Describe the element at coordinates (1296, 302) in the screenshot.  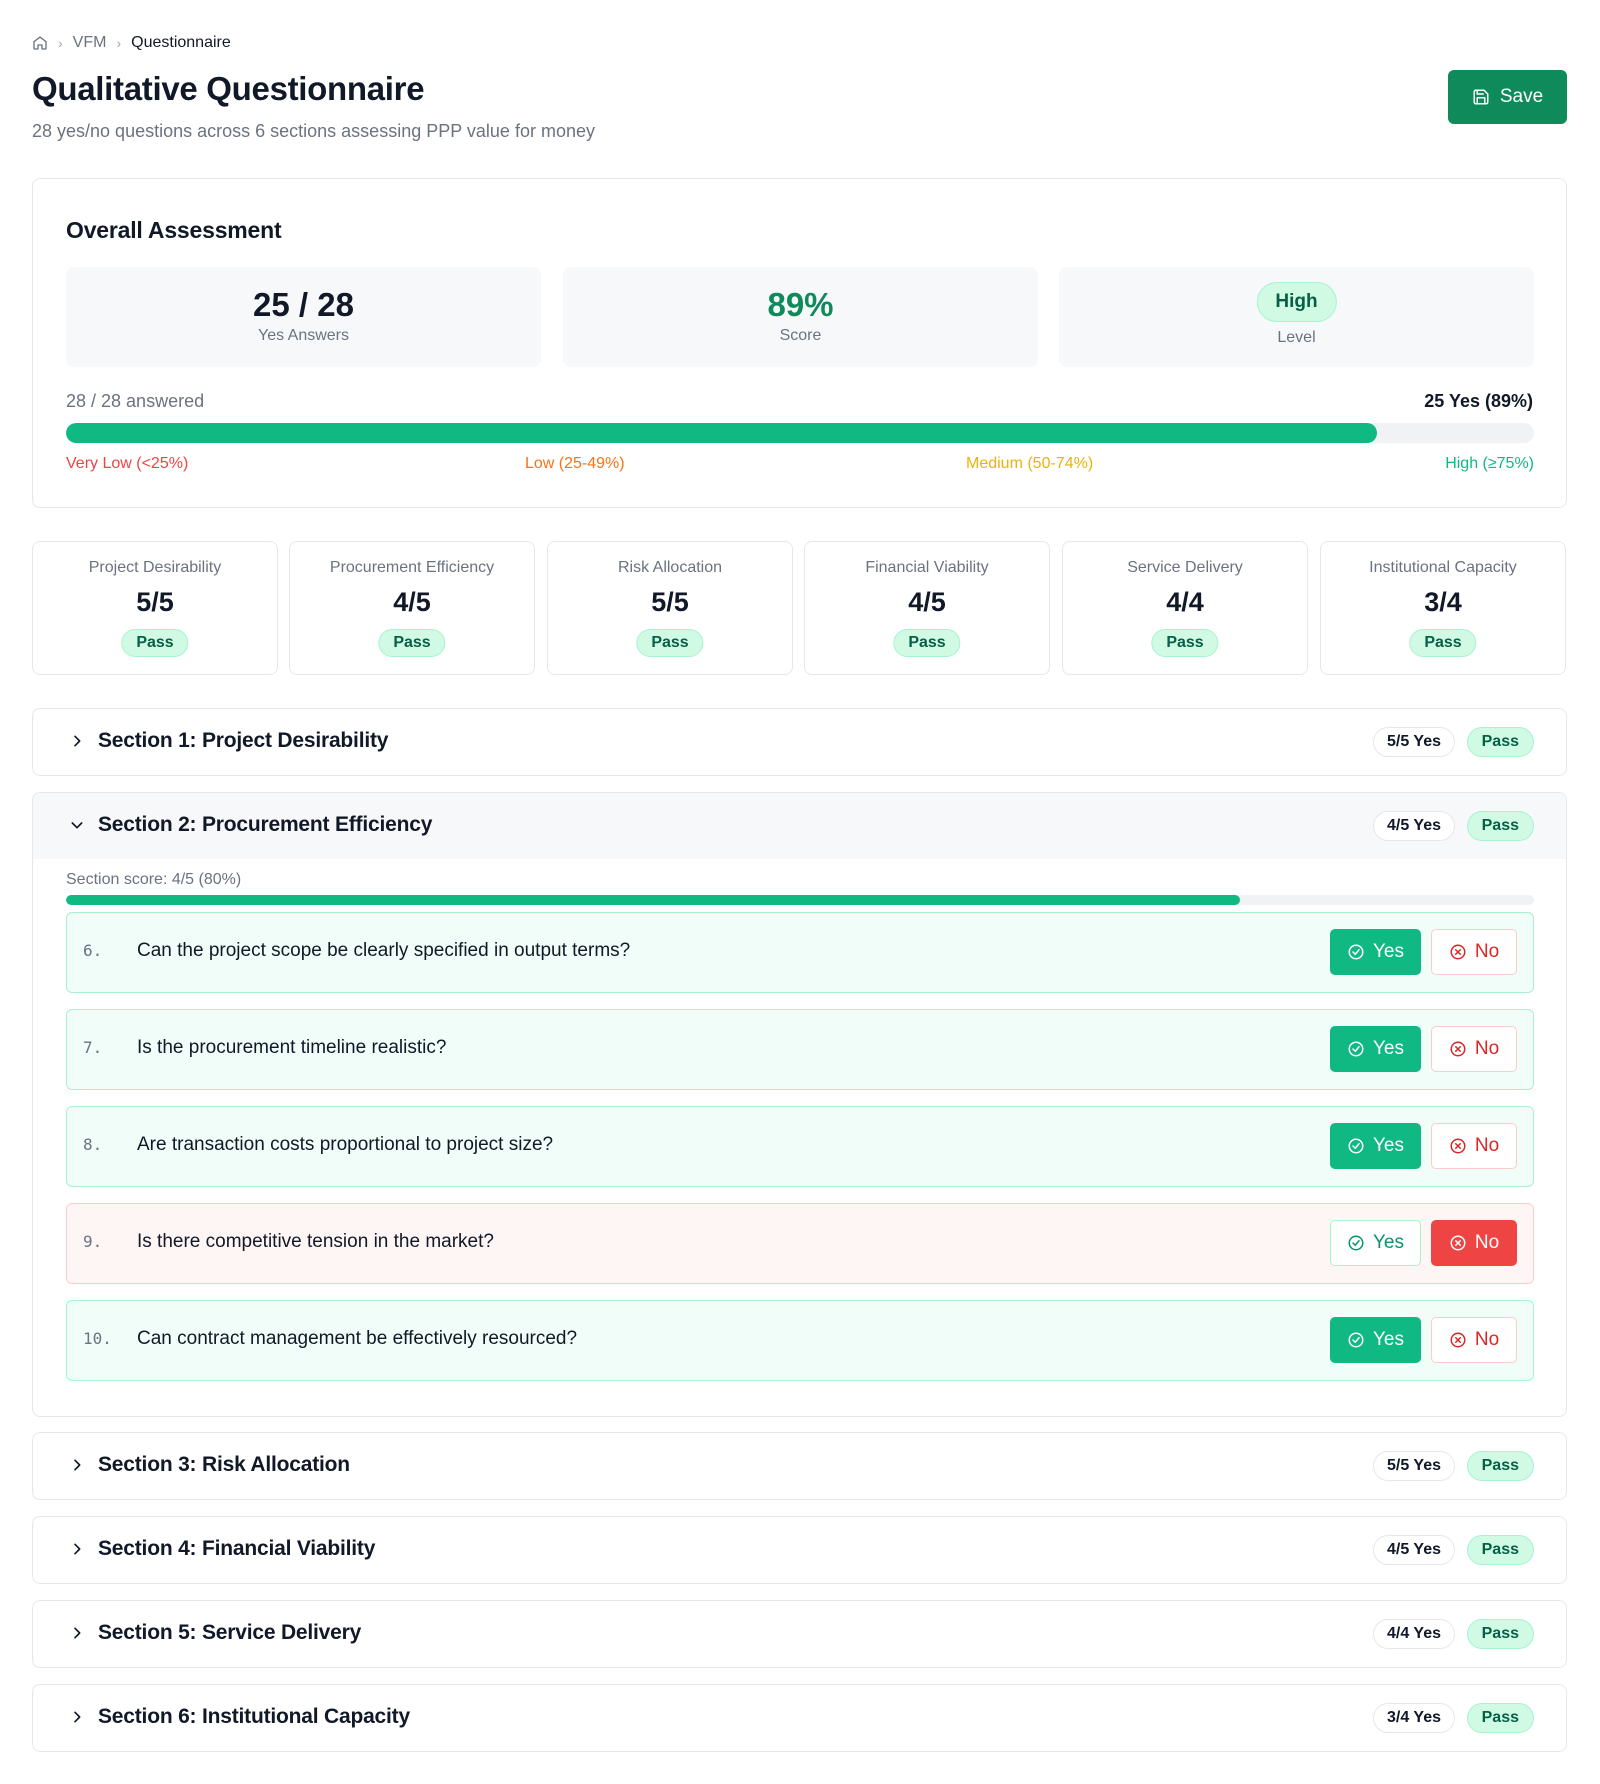
I see `level-badge: High` at that location.